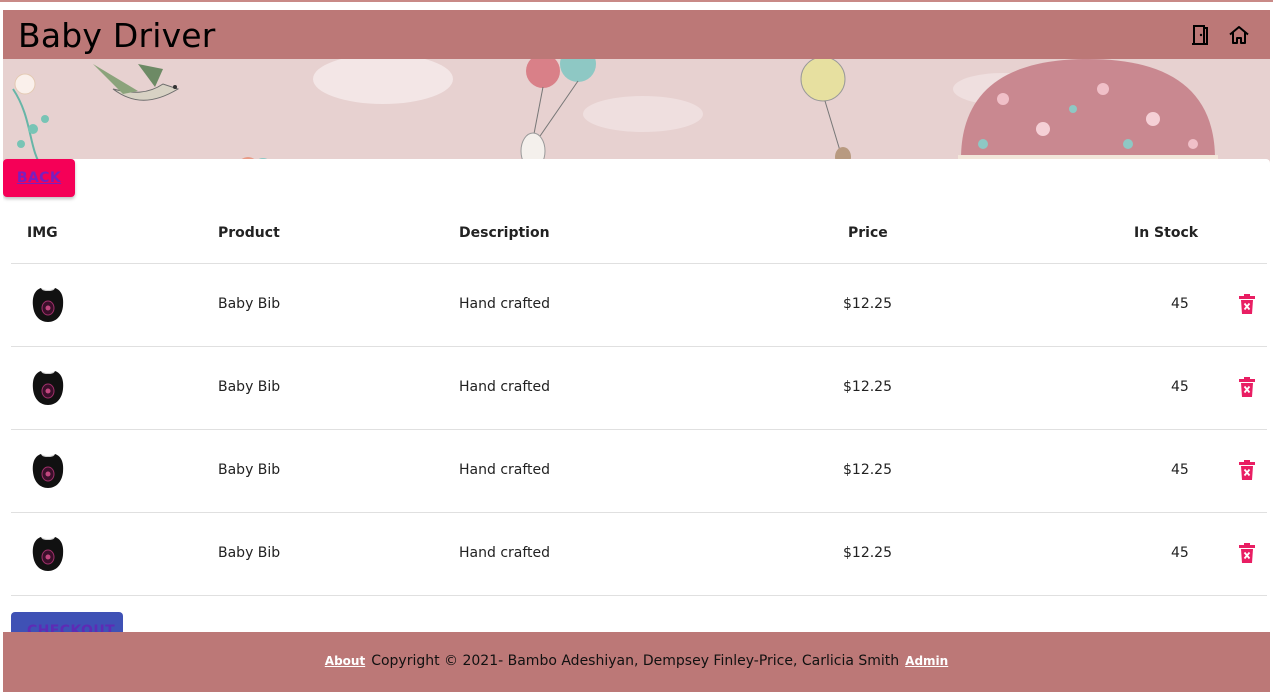 The width and height of the screenshot is (1273, 692). I want to click on app-bar: Baby Driver, so click(636, 34).